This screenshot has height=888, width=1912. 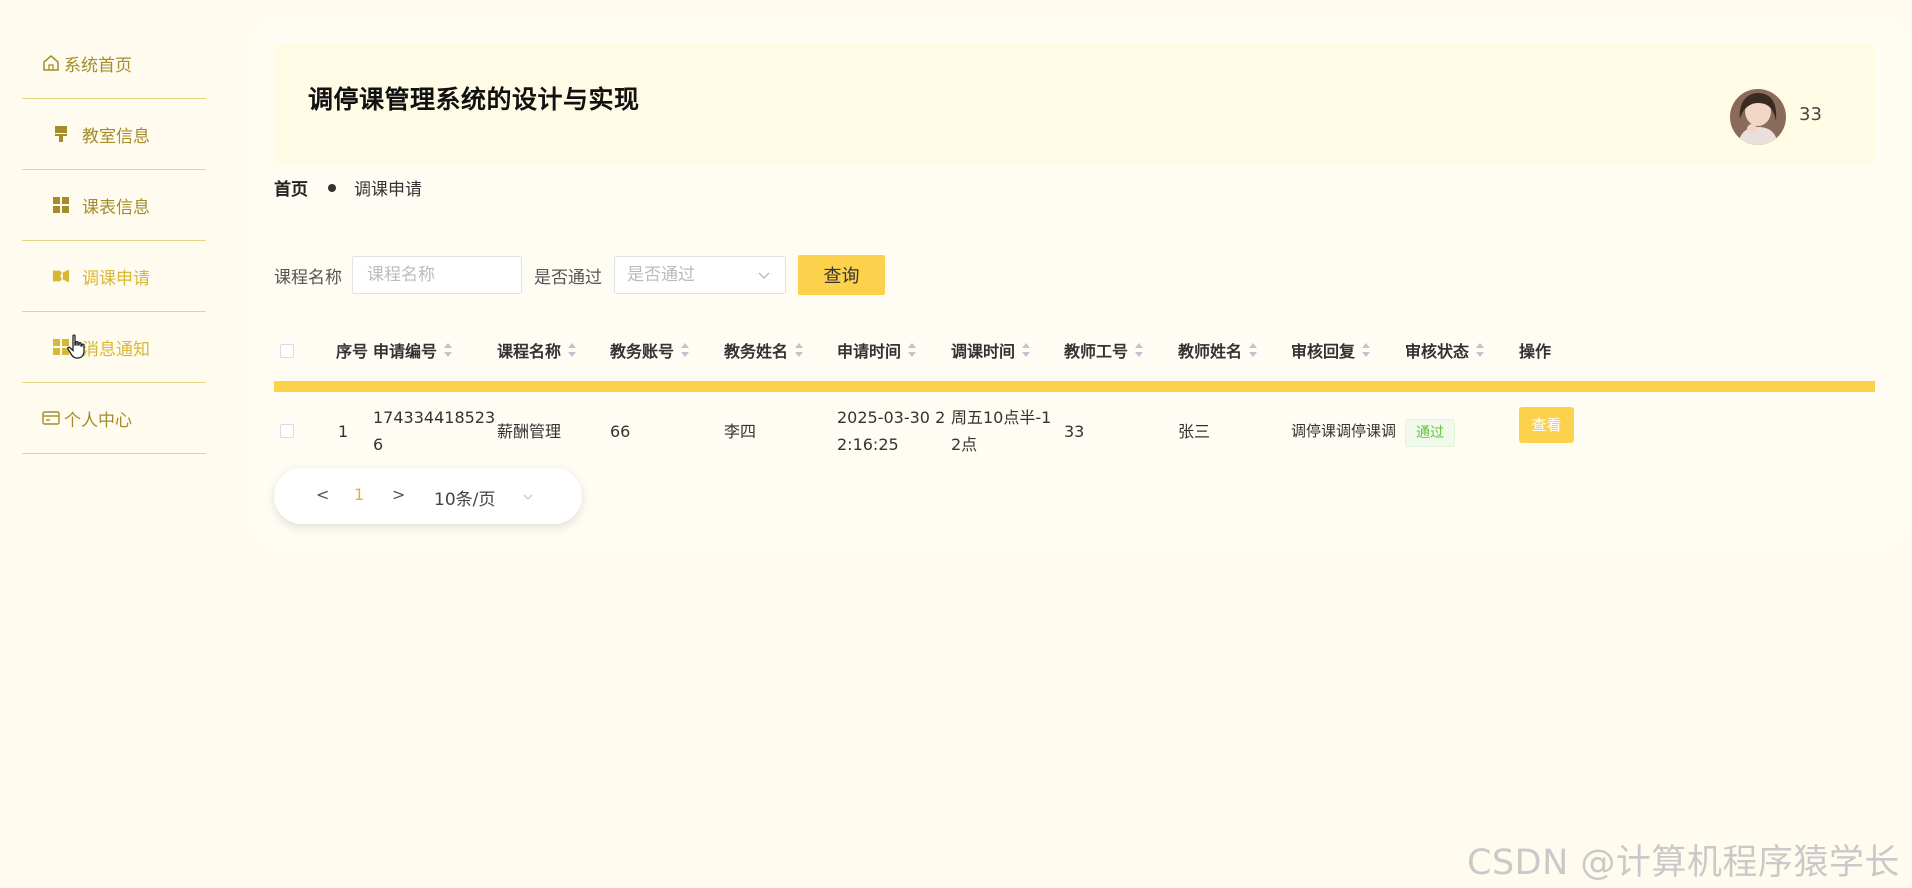 What do you see at coordinates (51, 418) in the screenshot?
I see `card-icon` at bounding box center [51, 418].